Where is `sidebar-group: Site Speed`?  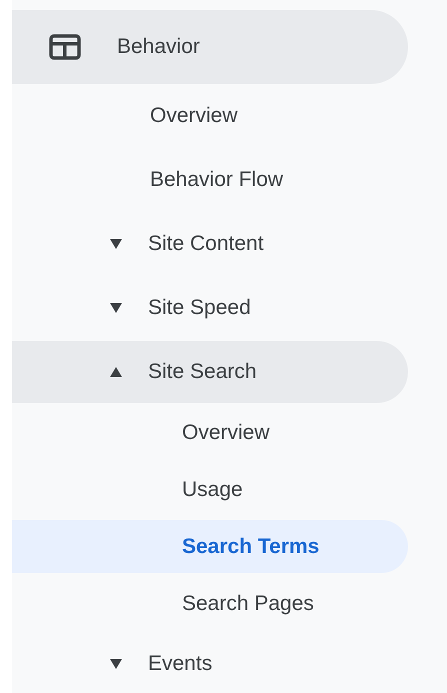
sidebar-group: Site Speed is located at coordinates (210, 308).